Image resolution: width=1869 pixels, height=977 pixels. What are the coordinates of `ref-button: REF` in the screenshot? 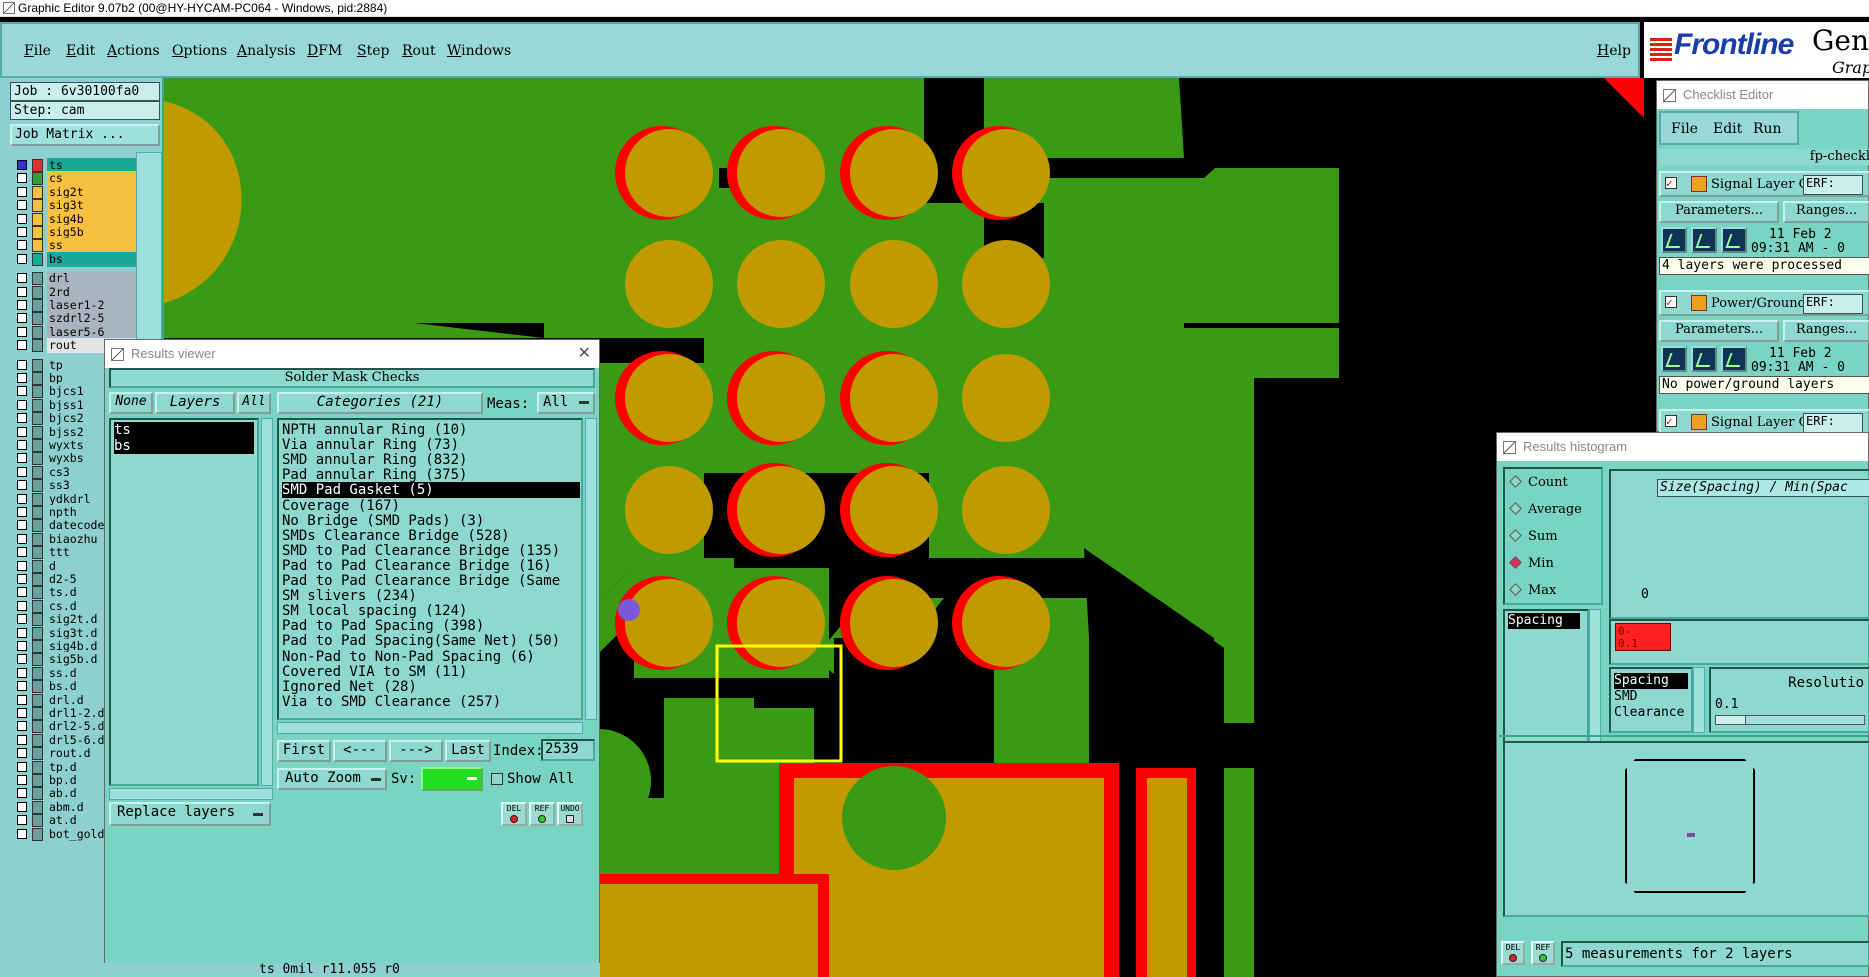 It's located at (542, 814).